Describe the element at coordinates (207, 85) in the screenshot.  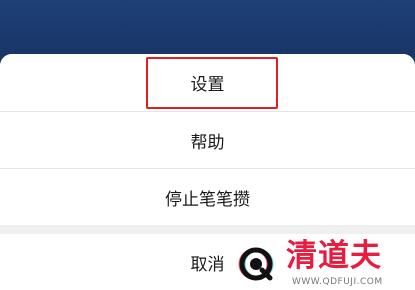
I see `menu-item-label: 设置` at that location.